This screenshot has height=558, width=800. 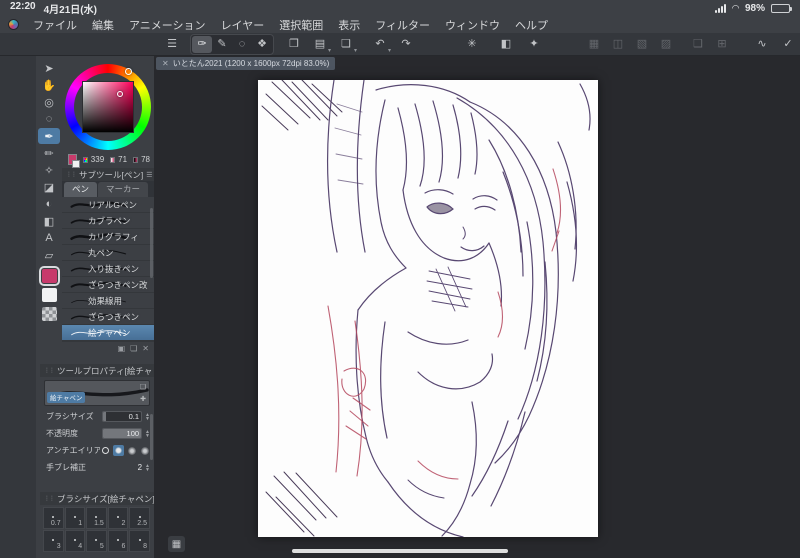 I want to click on secondary-color-swatch, so click(x=49, y=295).